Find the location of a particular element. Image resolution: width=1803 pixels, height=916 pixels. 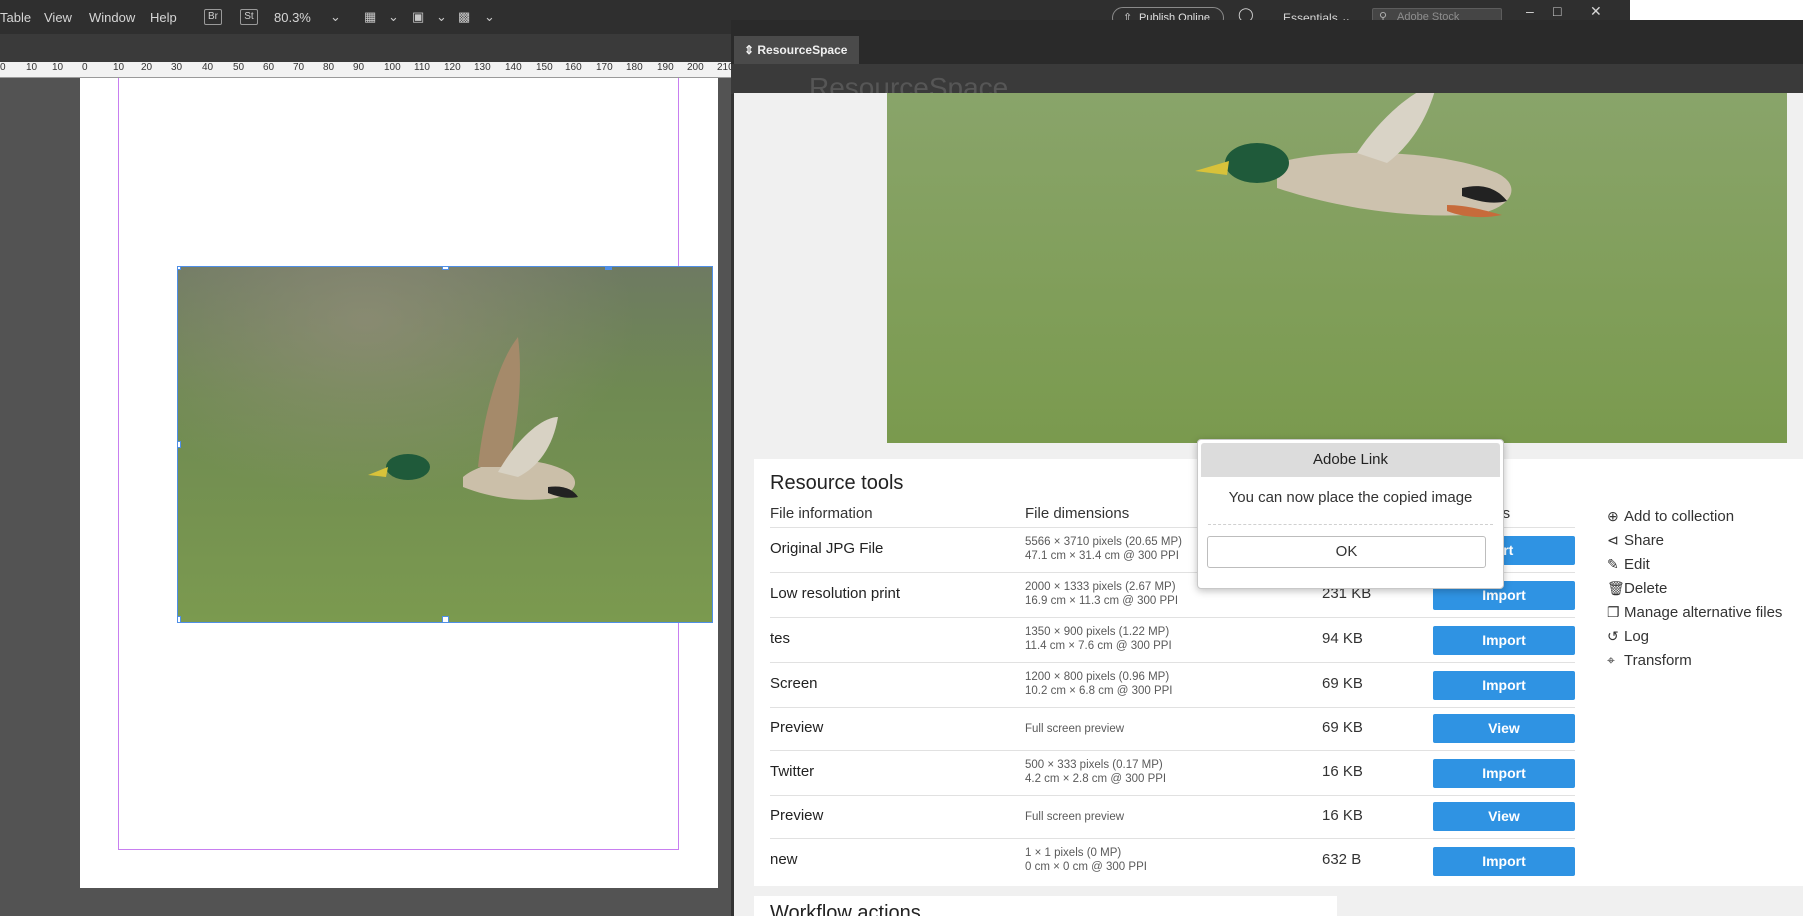

resourcespace-header: ResourceSpace is located at coordinates (1267, 79).